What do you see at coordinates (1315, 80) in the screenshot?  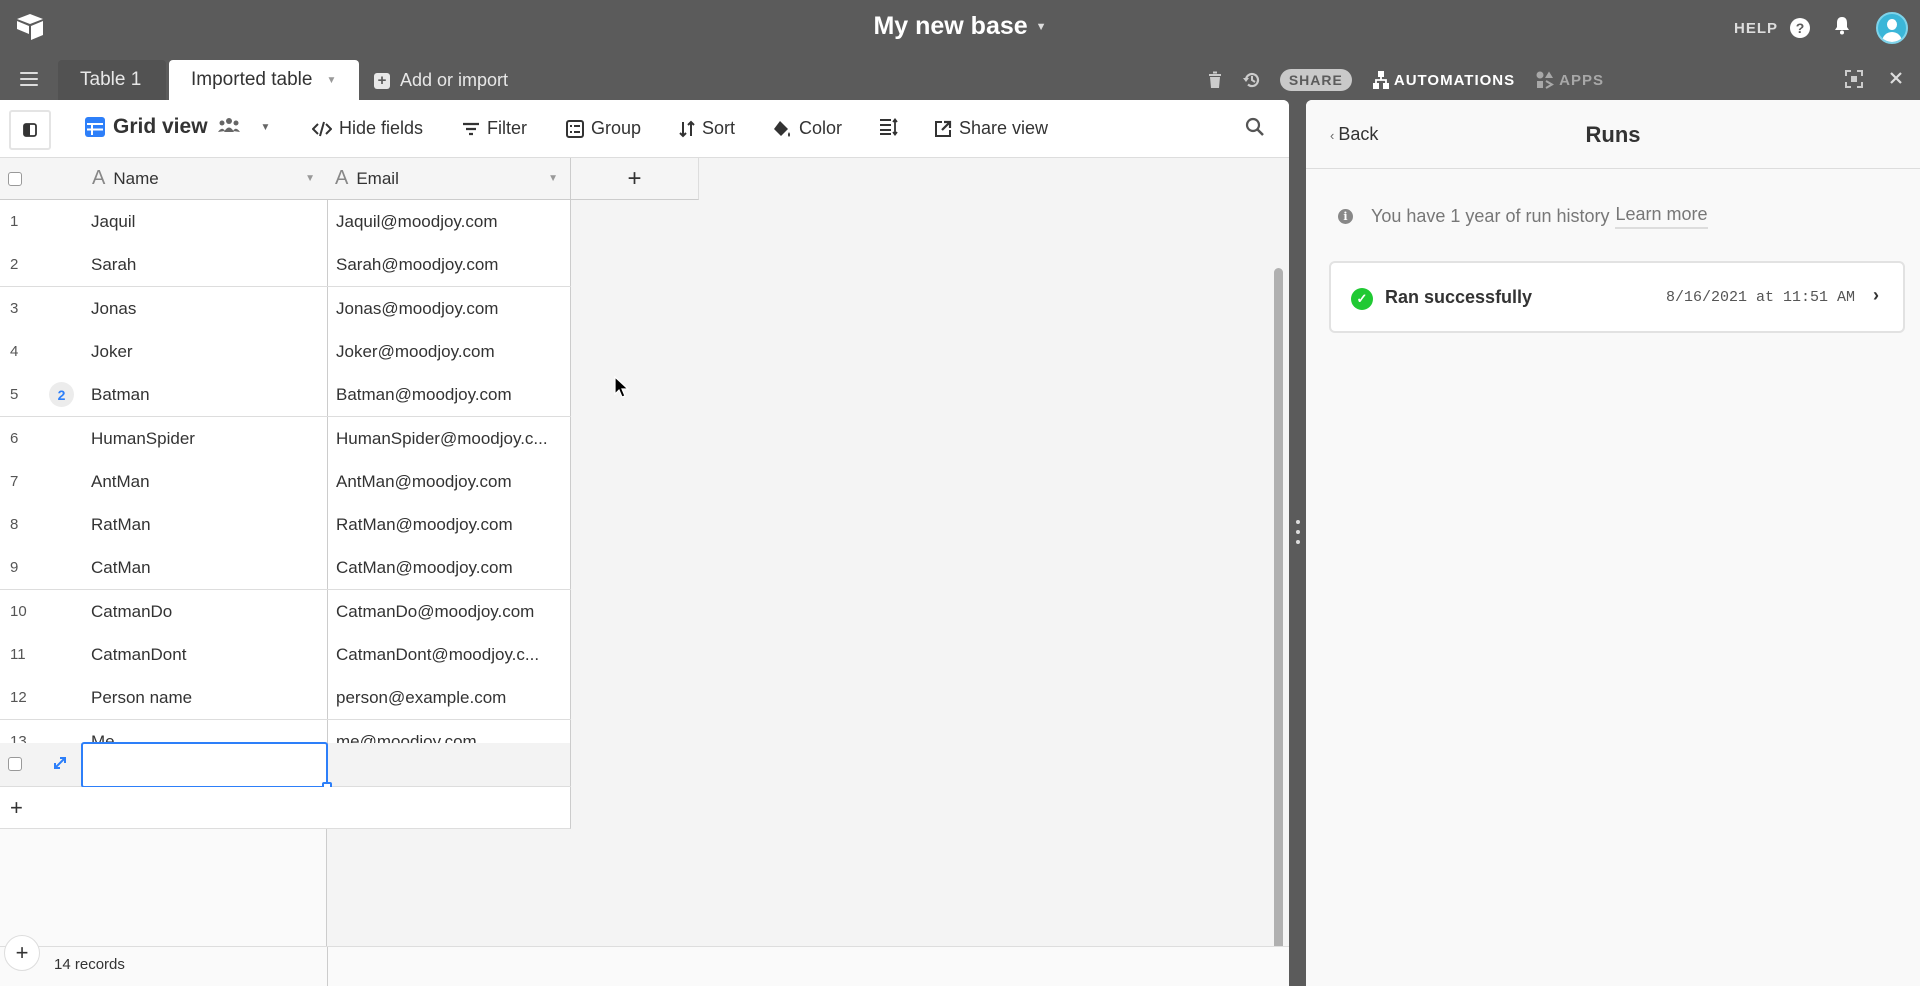 I see `share-button: SHARE` at bounding box center [1315, 80].